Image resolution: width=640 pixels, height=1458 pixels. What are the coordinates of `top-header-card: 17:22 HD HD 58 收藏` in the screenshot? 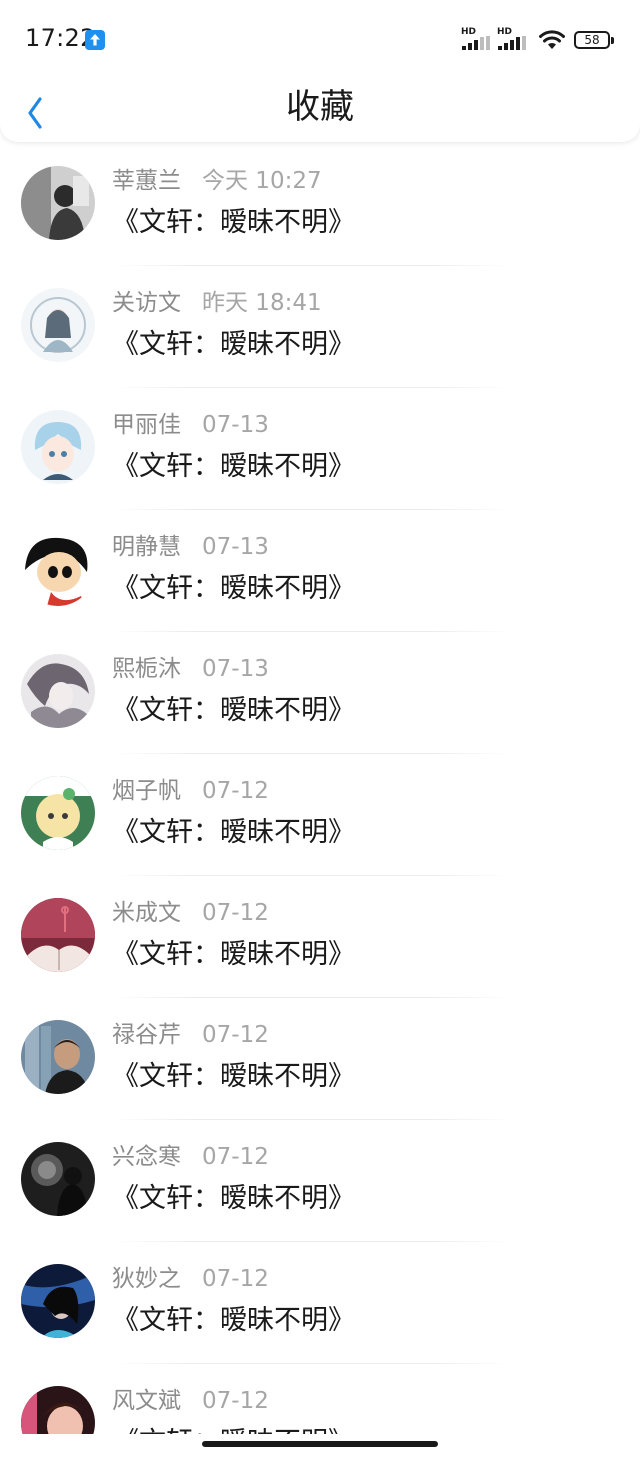 It's located at (320, 71).